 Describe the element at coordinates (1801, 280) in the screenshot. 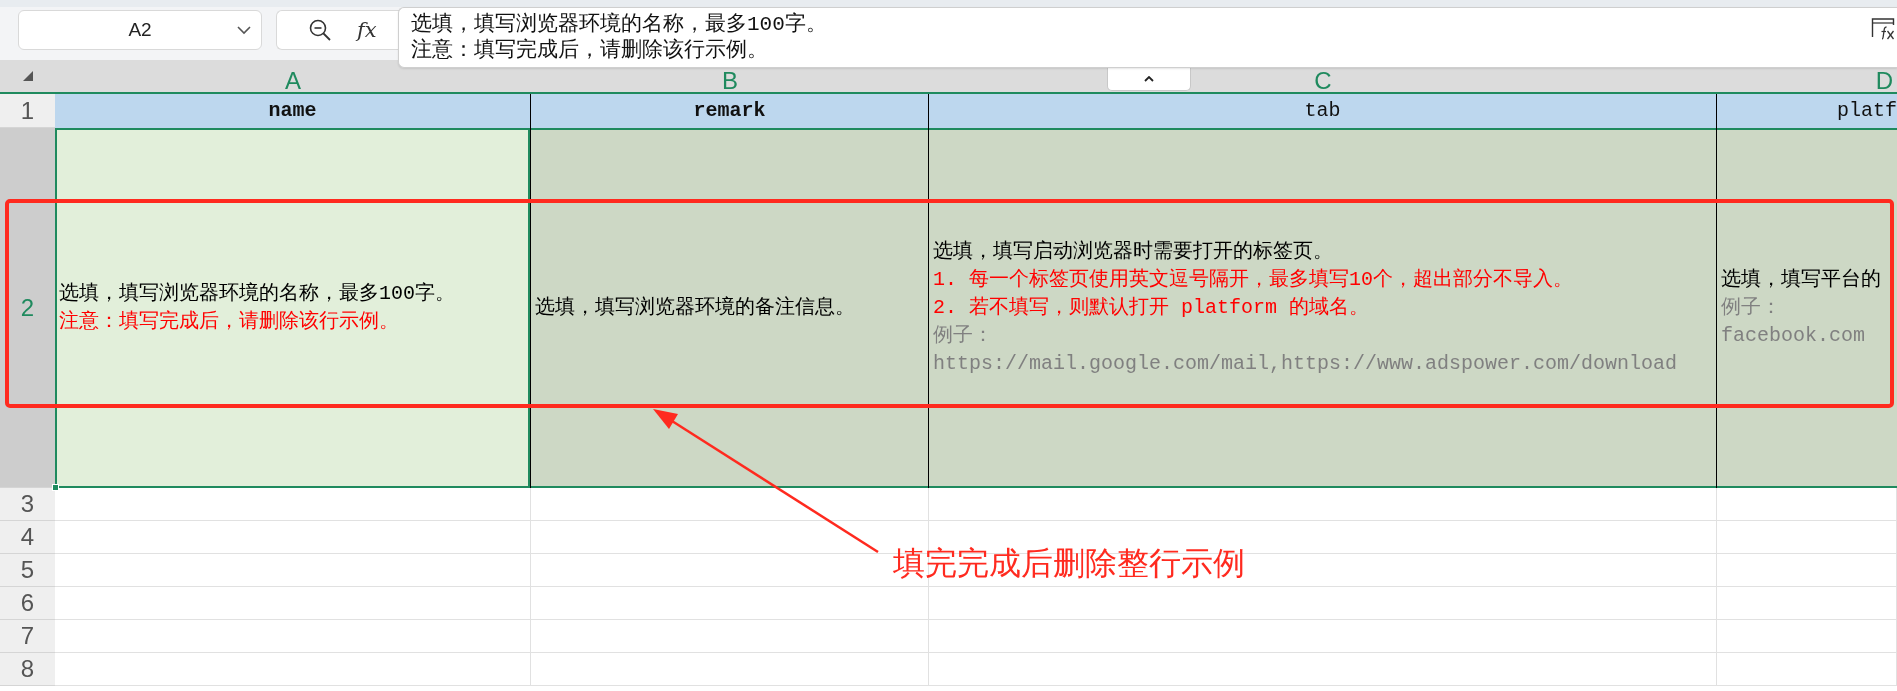

I see `instruction-text: 选填，填写平台的` at that location.